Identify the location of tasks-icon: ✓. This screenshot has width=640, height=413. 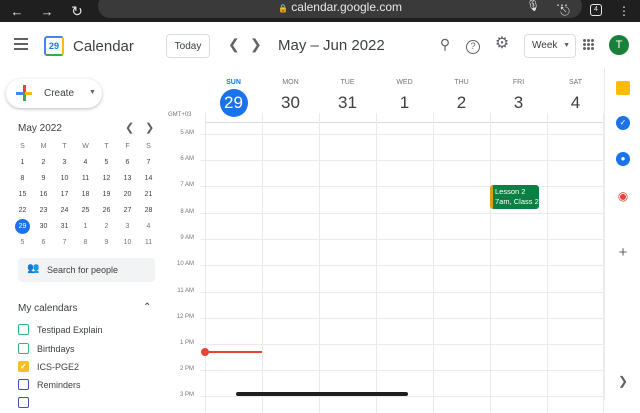
(623, 123).